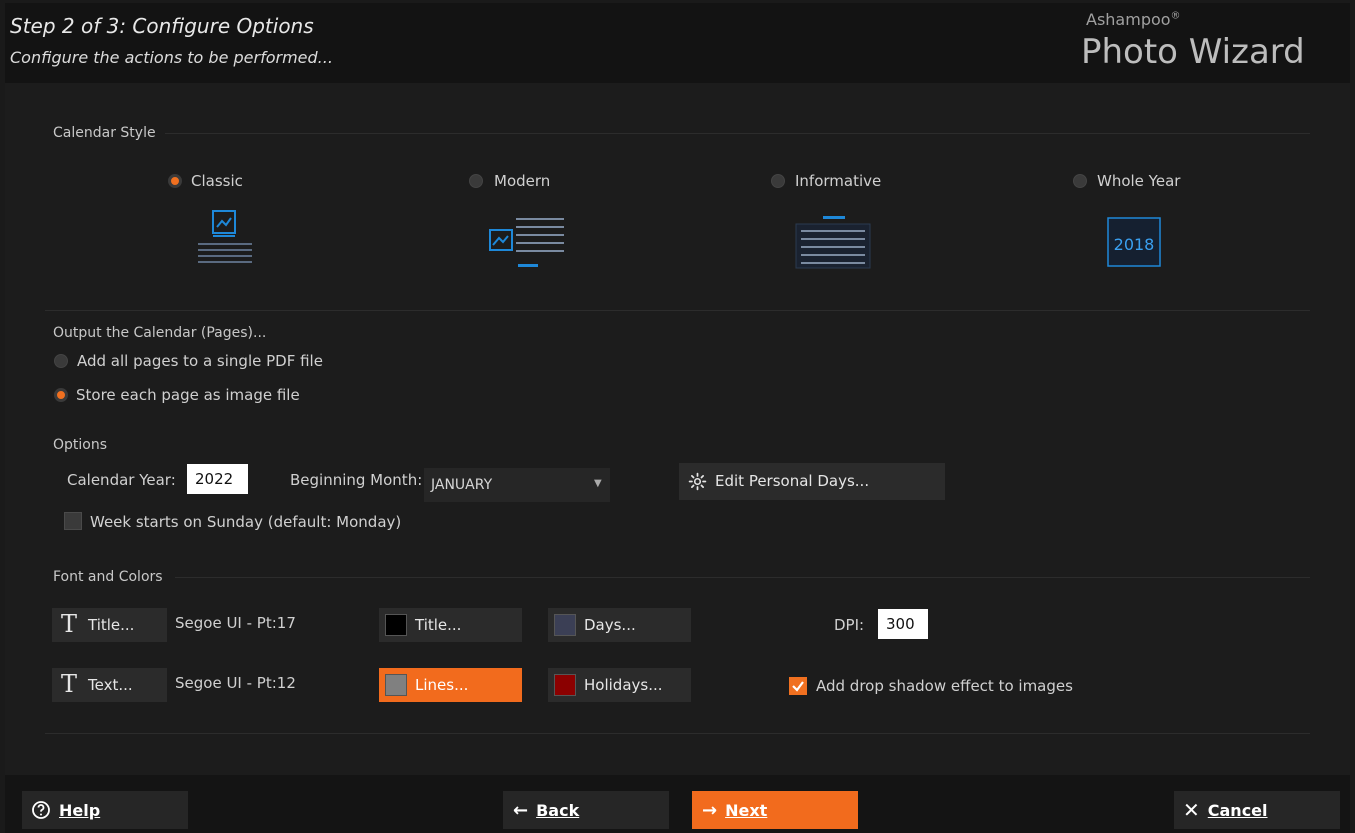 The image size is (1355, 833). What do you see at coordinates (462, 485) in the screenshot?
I see `beginning-month-value: JANUARY` at bounding box center [462, 485].